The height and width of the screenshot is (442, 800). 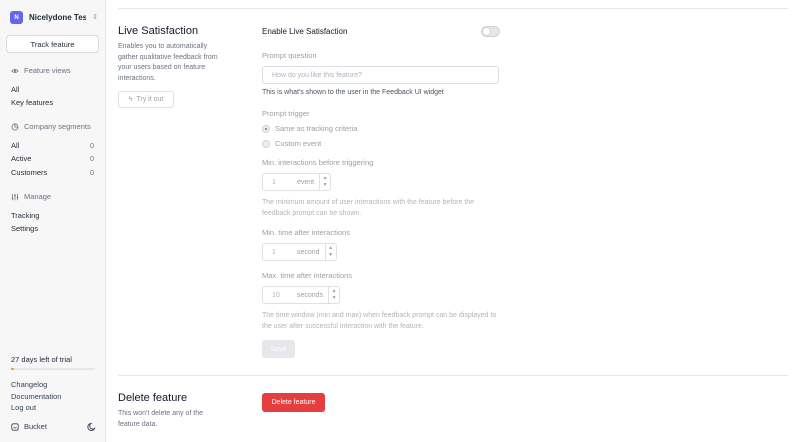 What do you see at coordinates (15, 70) in the screenshot?
I see `eye-icon` at bounding box center [15, 70].